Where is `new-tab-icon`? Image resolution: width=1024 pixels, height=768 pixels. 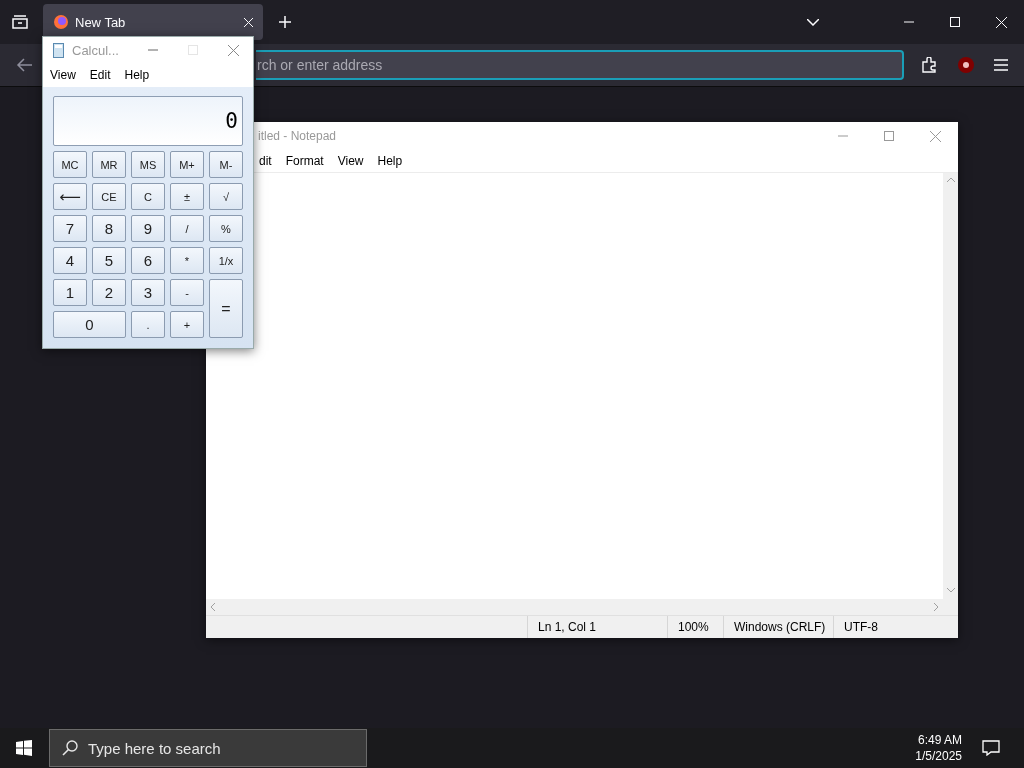 new-tab-icon is located at coordinates (285, 22).